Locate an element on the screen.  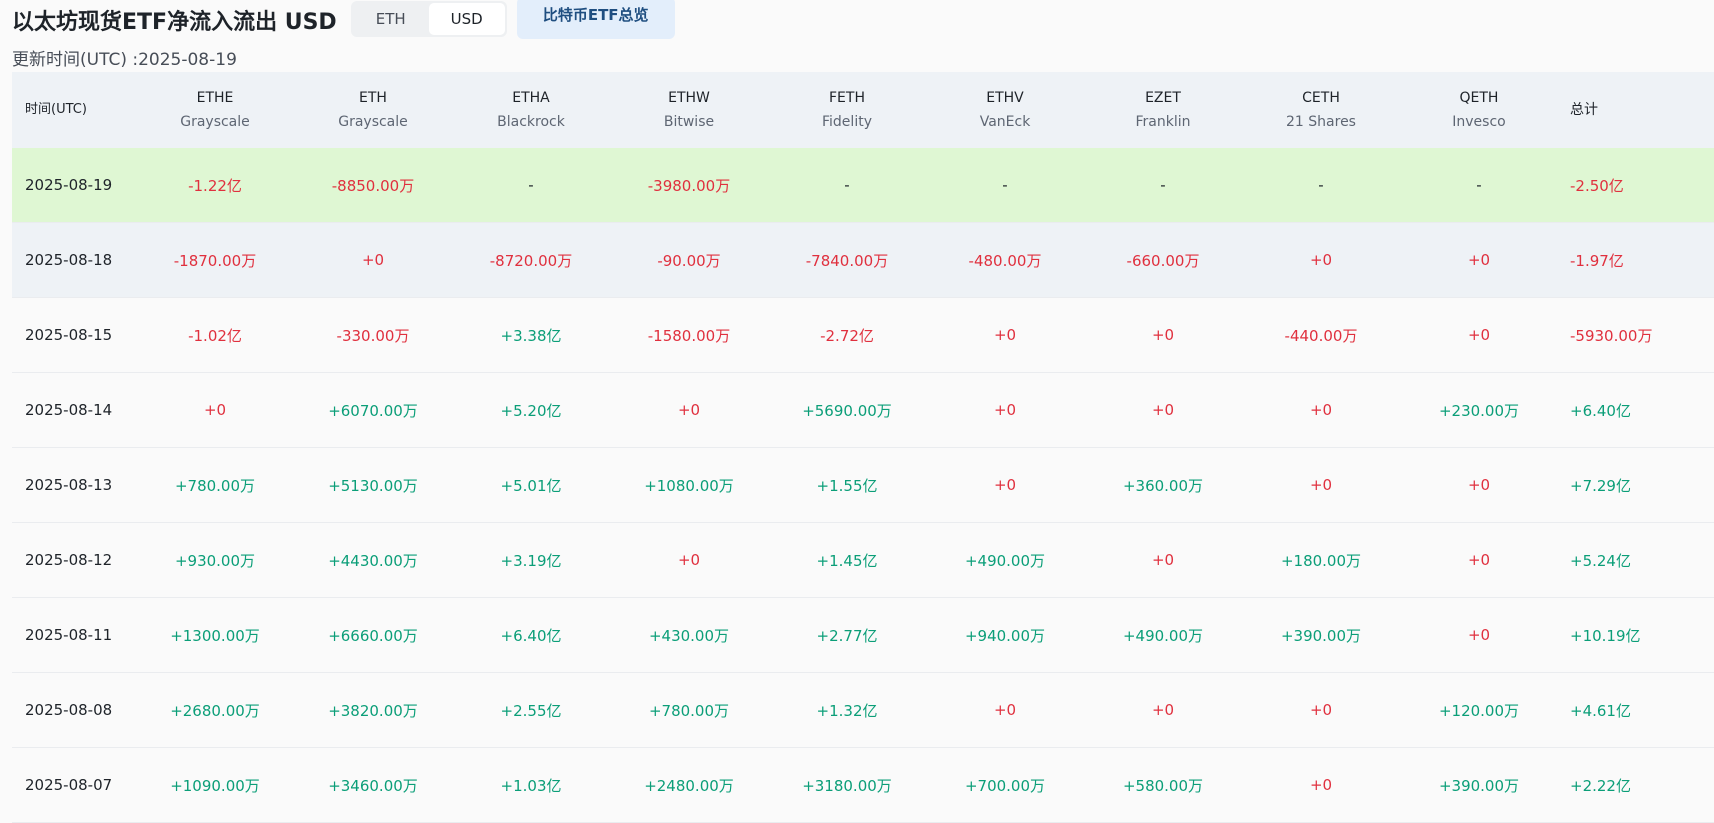
fund-ticker: CETH is located at coordinates (1321, 98).